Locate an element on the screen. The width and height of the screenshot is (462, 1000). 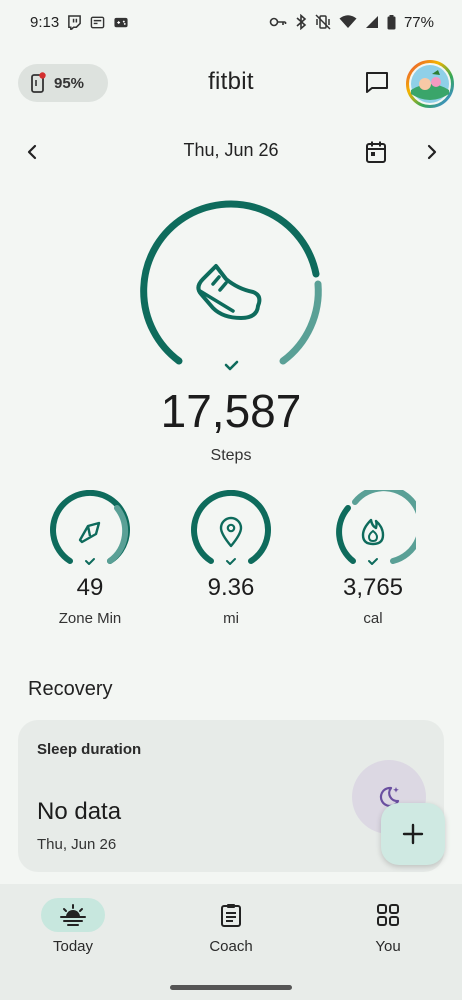
nav-label: Today is located at coordinates (73, 946).